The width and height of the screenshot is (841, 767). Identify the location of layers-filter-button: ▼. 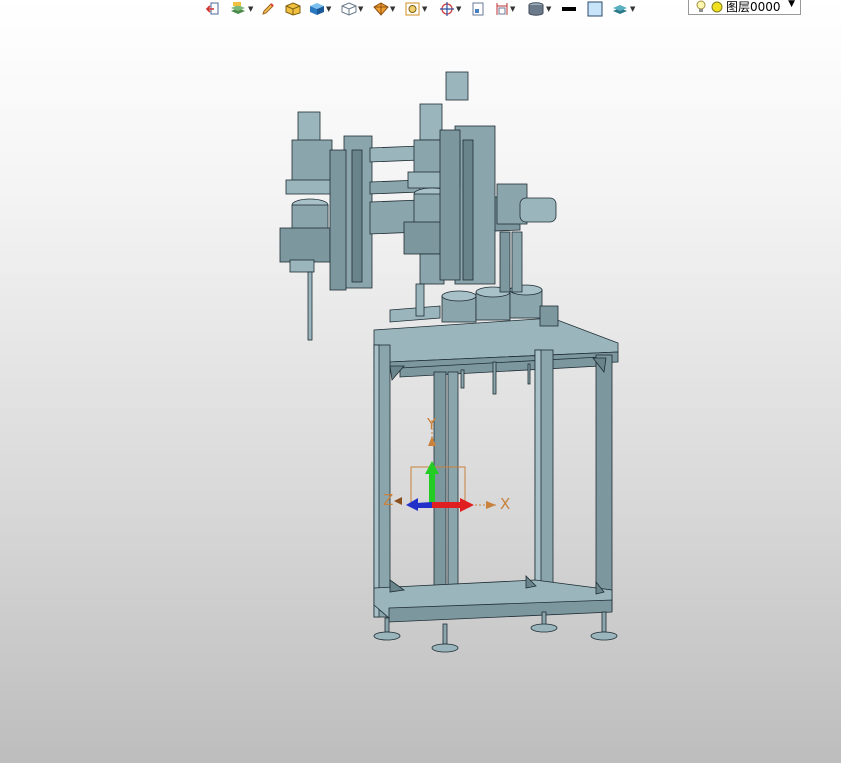
(244, 9).